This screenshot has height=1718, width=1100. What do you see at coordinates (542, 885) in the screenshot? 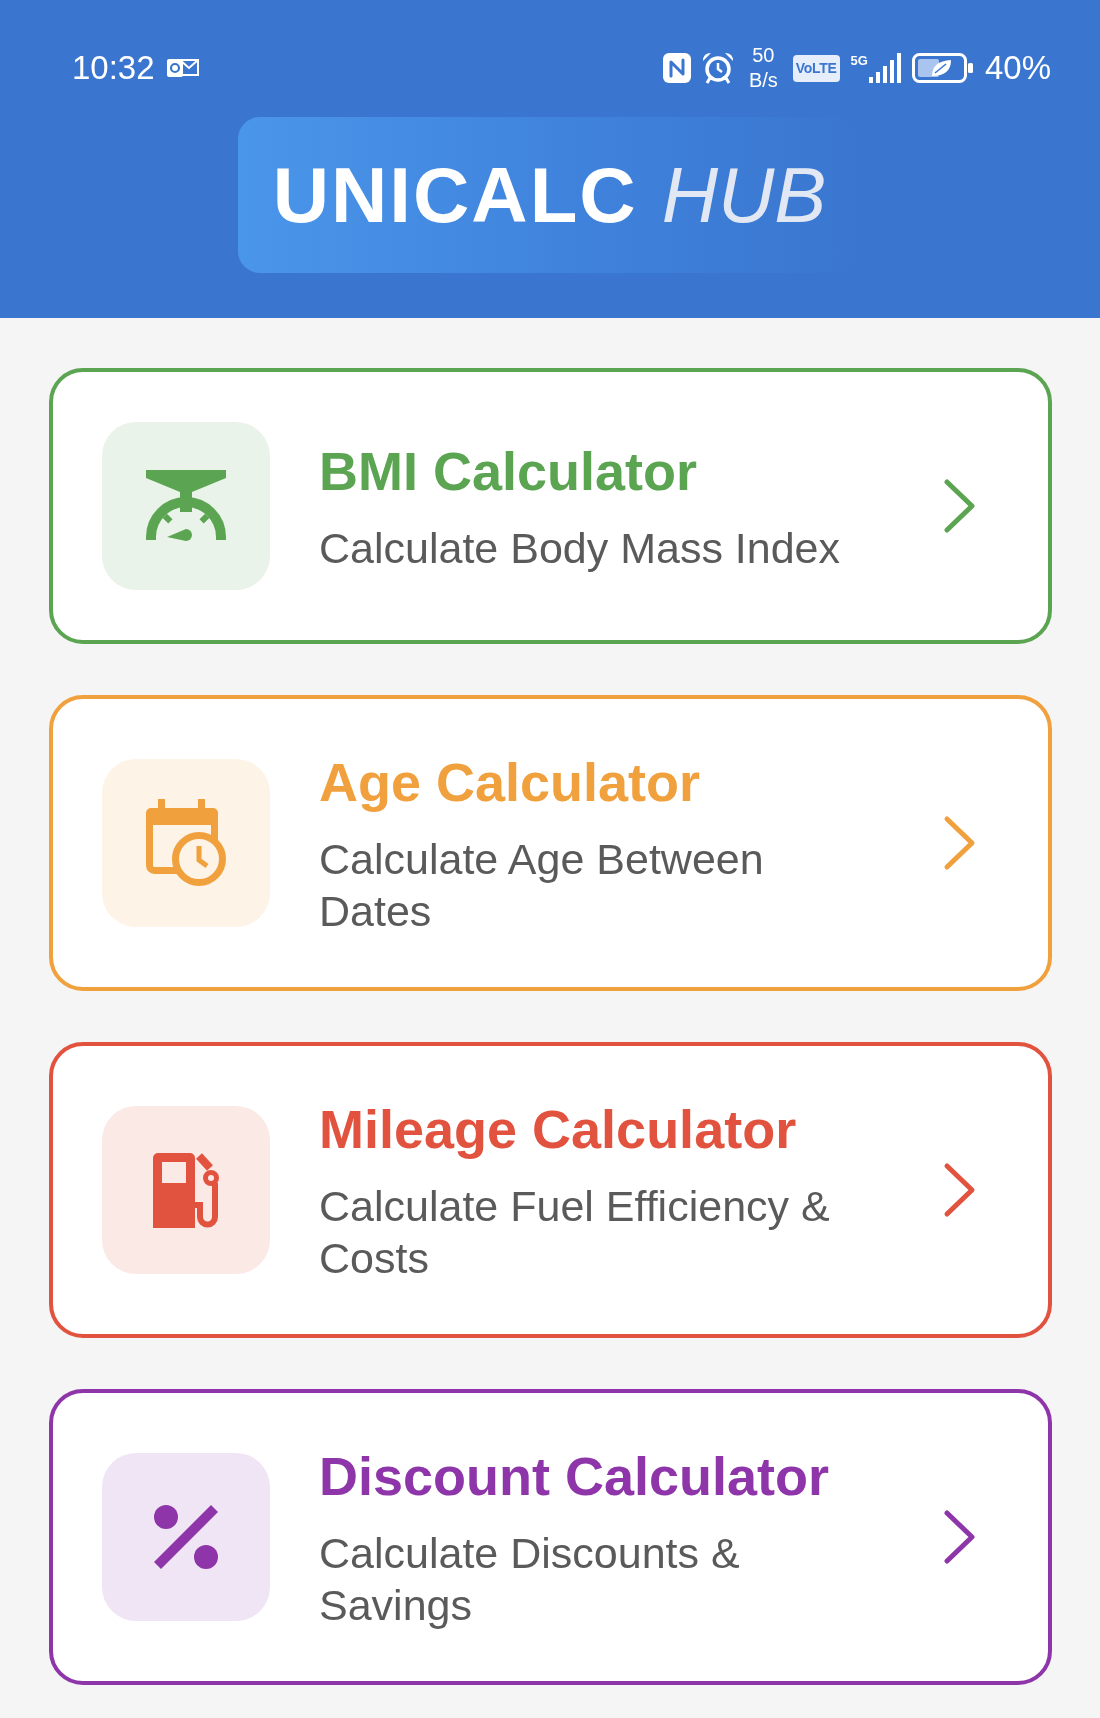
I see `card-subtitle: Calculate Age Between Dates` at bounding box center [542, 885].